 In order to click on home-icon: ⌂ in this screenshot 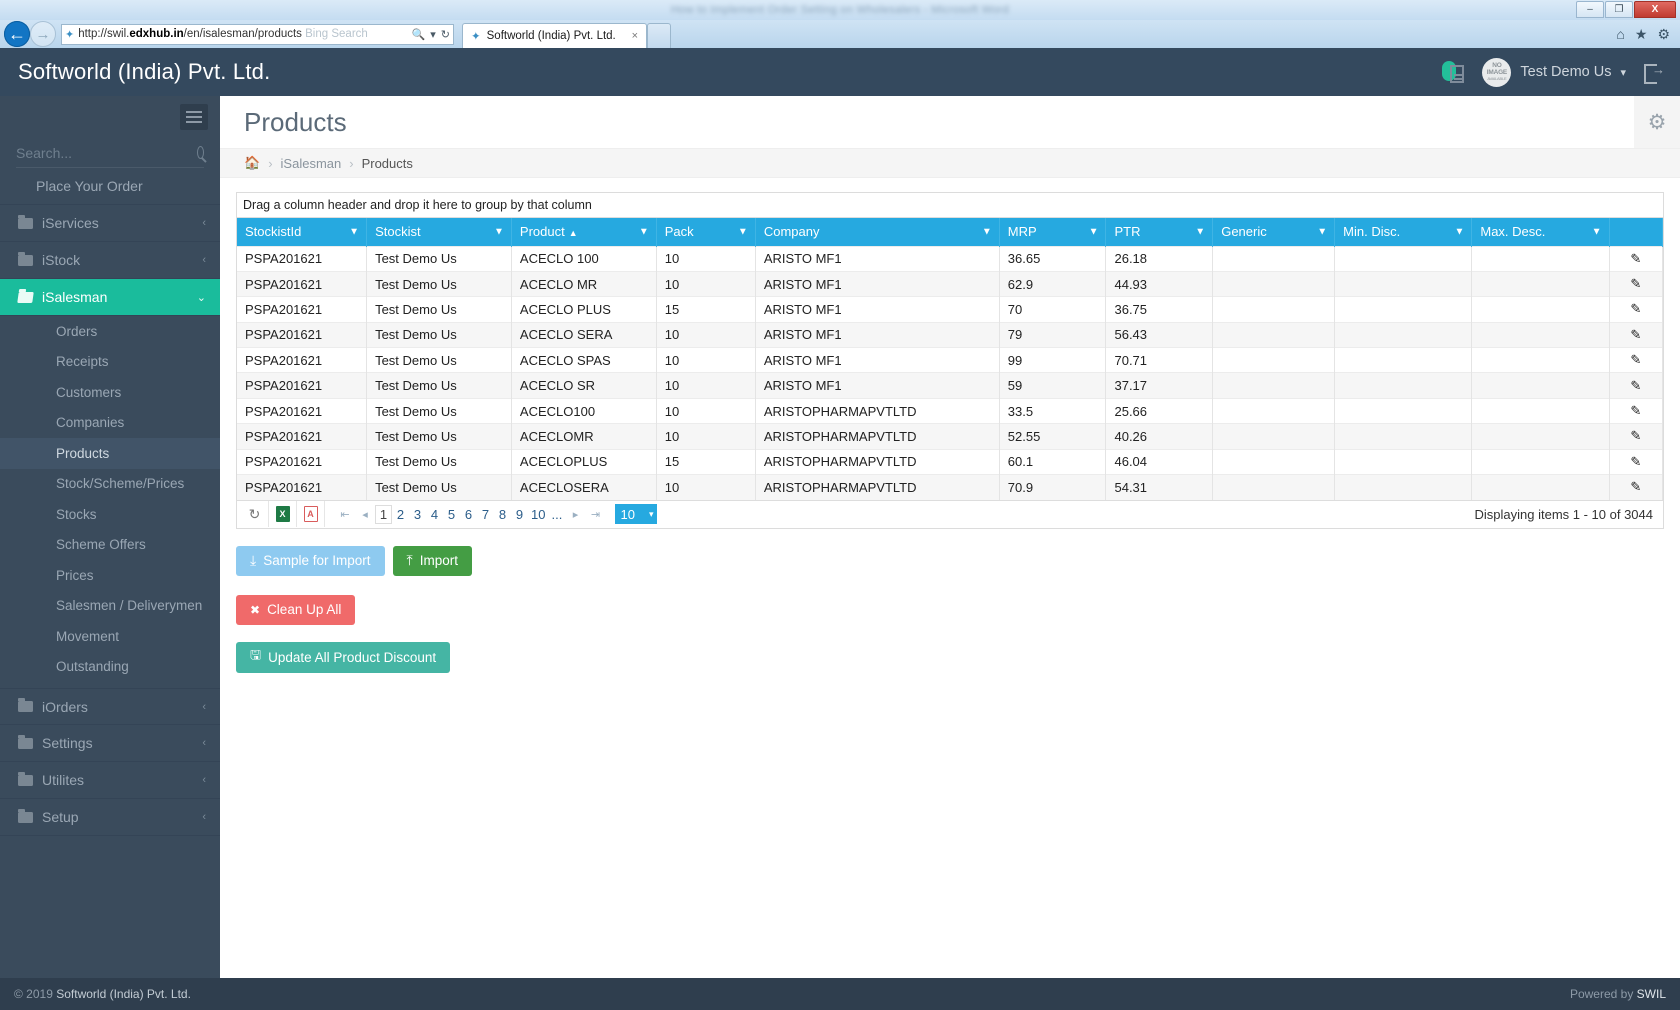, I will do `click(1620, 34)`.